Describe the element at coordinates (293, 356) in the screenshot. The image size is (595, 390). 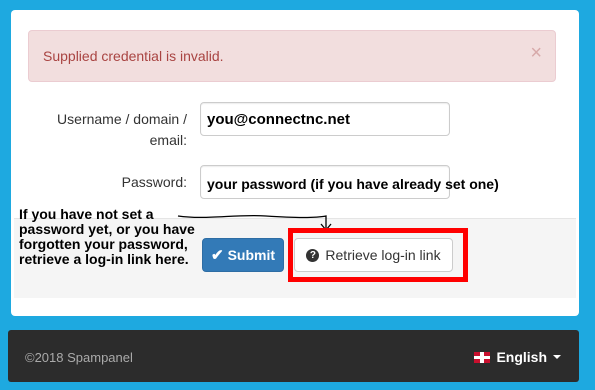
I see `page-footer: ©2018 Spampanel English` at that location.